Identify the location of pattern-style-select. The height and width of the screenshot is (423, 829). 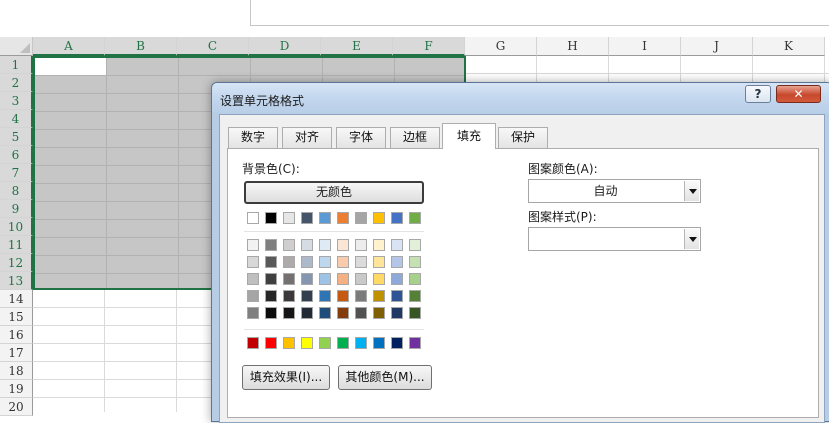
(614, 239).